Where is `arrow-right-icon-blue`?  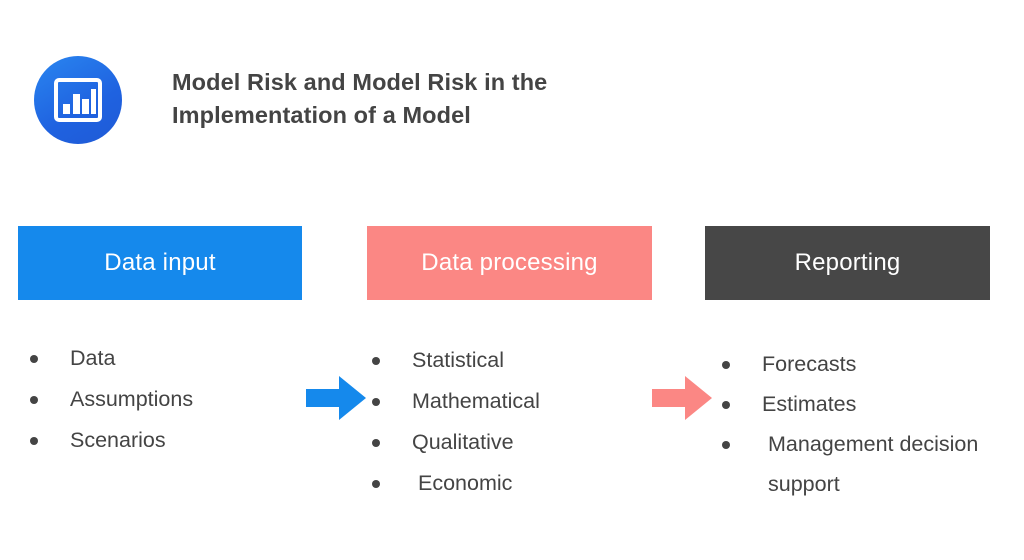
arrow-right-icon-blue is located at coordinates (336, 398).